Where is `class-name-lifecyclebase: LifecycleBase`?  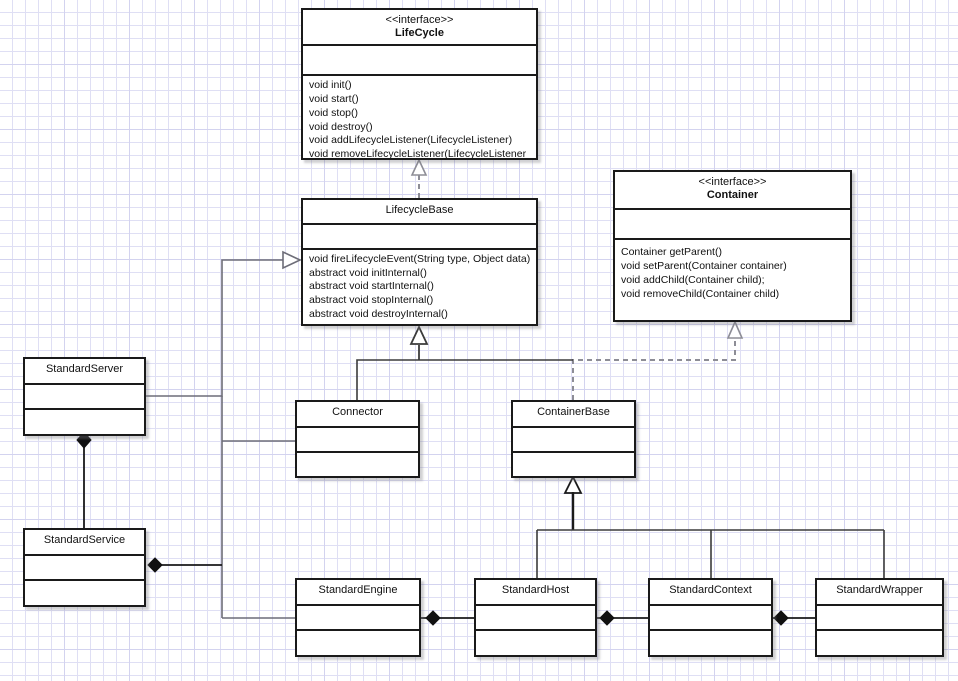 class-name-lifecyclebase: LifecycleBase is located at coordinates (419, 210).